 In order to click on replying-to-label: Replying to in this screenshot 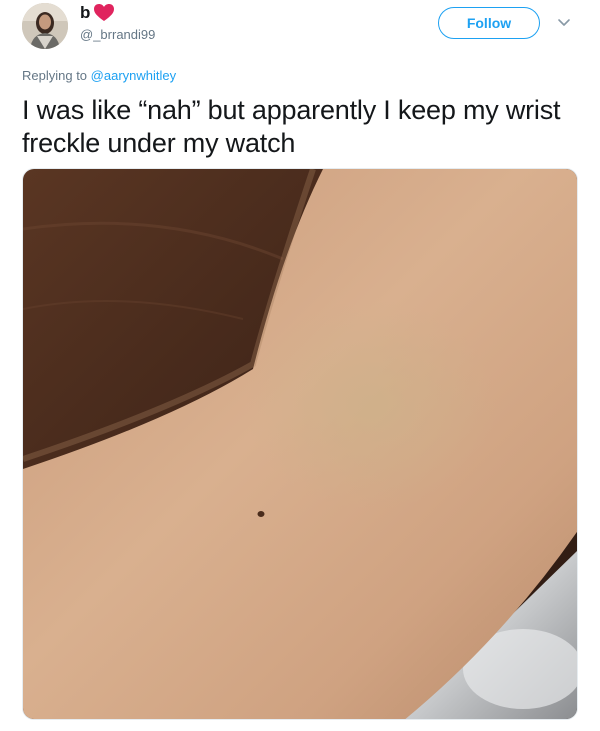, I will do `click(55, 75)`.